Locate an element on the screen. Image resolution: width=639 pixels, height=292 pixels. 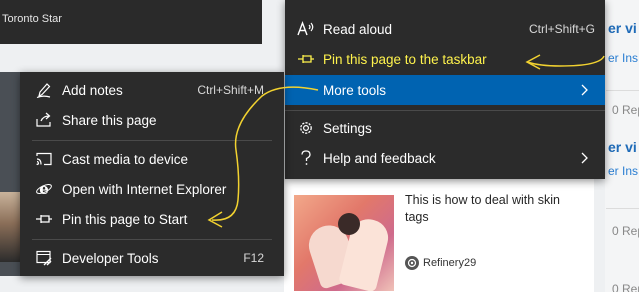
article-title: This is how to deal with skin tags is located at coordinates (495, 209).